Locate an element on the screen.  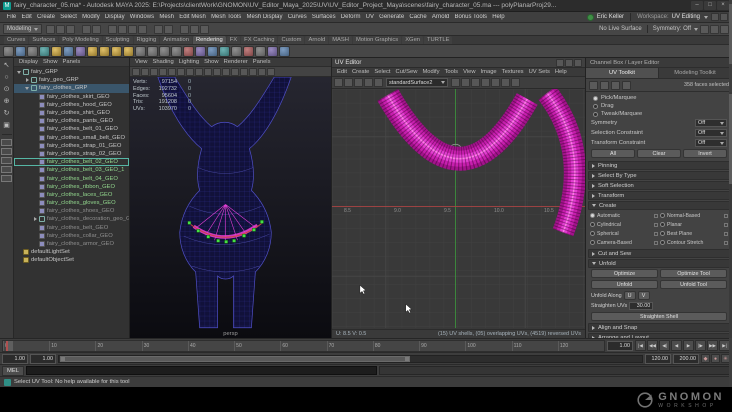
rotate-tool-icon: ↻ is located at coordinates (7, 113).